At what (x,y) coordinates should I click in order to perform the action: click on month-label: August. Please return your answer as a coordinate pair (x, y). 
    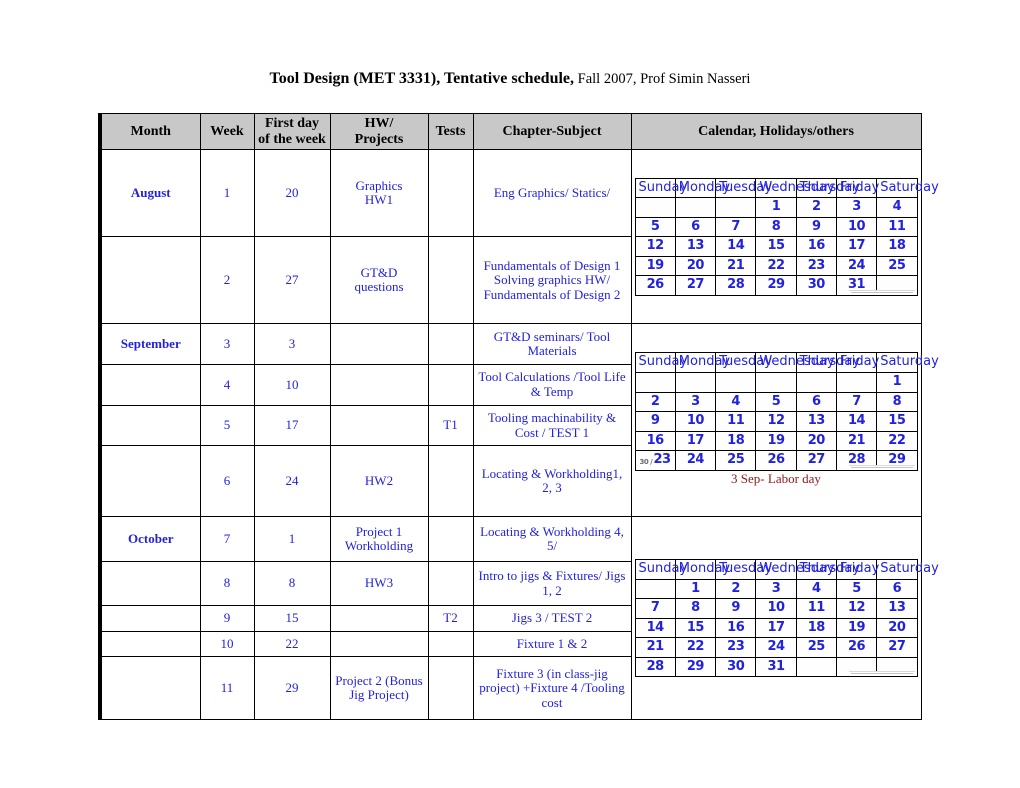
    Looking at the image, I should click on (149, 193).